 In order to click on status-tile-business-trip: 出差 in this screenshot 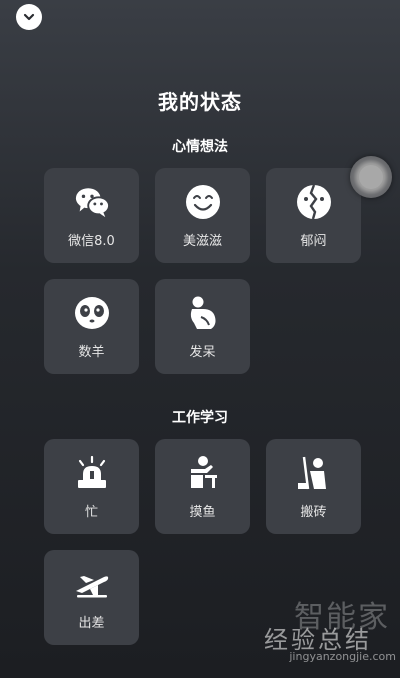, I will do `click(91, 597)`.